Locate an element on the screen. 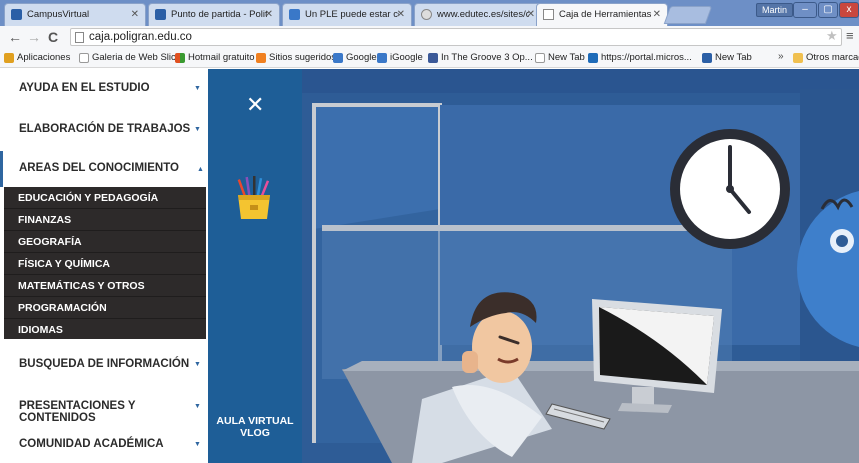 This screenshot has height=463, width=859. aula-label-line1: AULA VIRTUAL is located at coordinates (255, 421).